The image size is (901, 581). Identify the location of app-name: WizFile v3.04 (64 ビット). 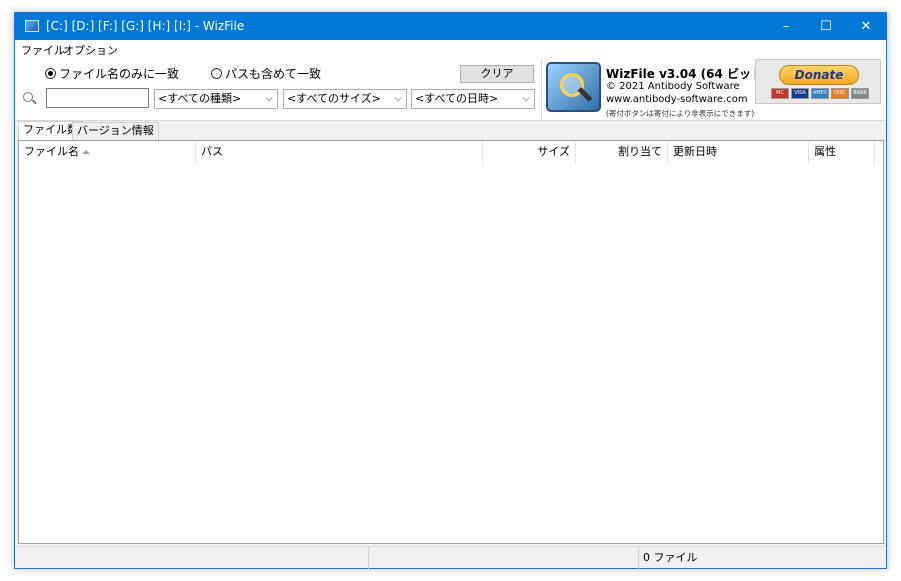
(687, 74).